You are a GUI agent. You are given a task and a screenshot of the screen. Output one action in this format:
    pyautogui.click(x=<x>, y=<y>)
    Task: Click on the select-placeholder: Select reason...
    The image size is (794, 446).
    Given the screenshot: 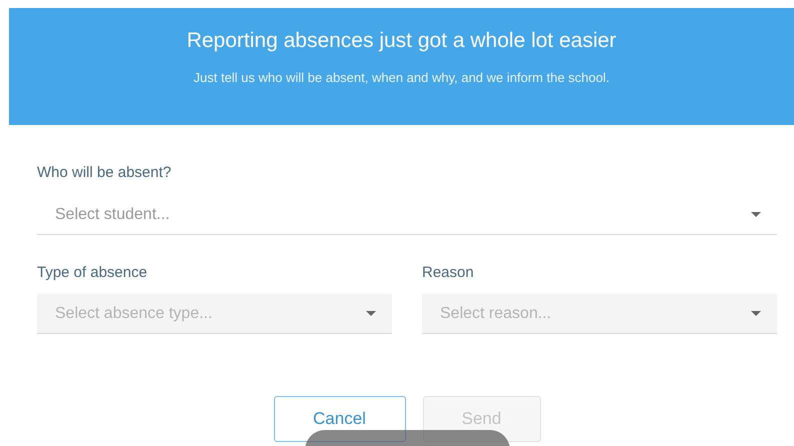 What is the action you would take?
    pyautogui.click(x=496, y=314)
    